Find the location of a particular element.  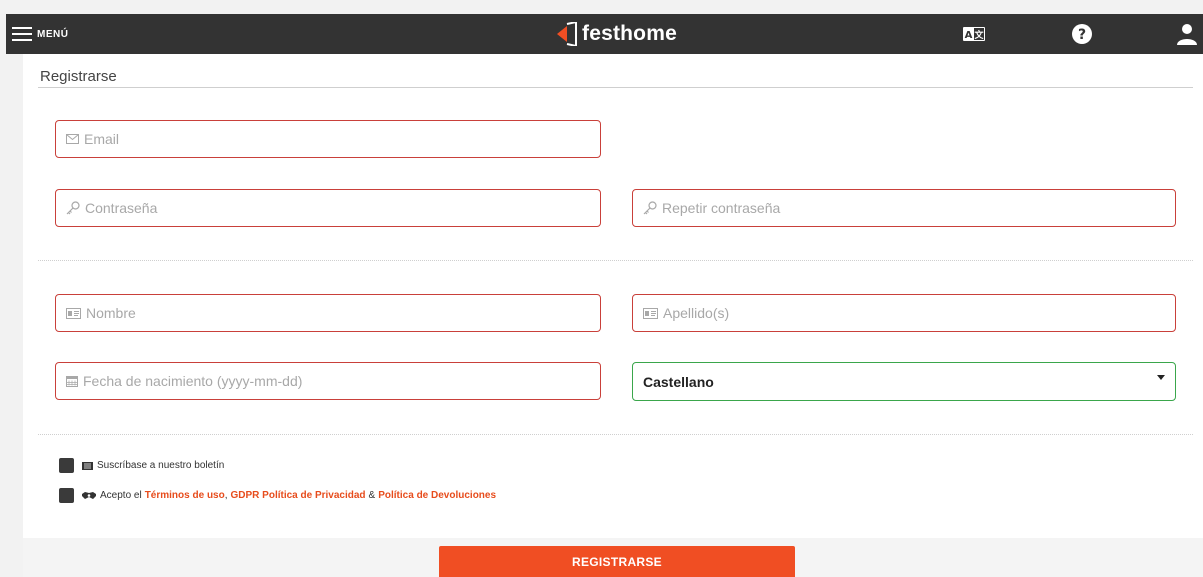

returns-policy-link: Política de Devoluciones is located at coordinates (437, 495).